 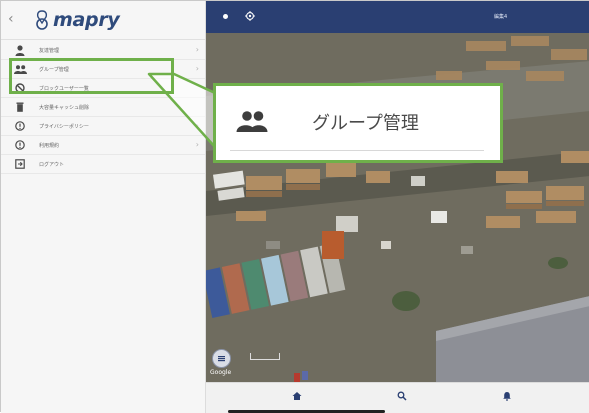 I want to click on sidebar-item-logout: ログアウト, so click(x=103, y=164).